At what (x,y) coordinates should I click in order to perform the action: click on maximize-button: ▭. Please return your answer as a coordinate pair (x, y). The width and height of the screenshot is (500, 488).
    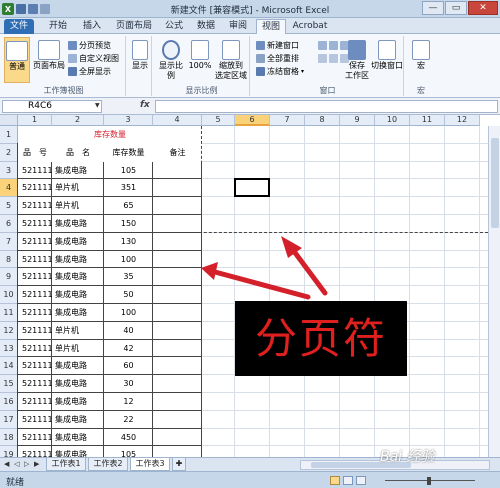
    Looking at the image, I should click on (456, 8).